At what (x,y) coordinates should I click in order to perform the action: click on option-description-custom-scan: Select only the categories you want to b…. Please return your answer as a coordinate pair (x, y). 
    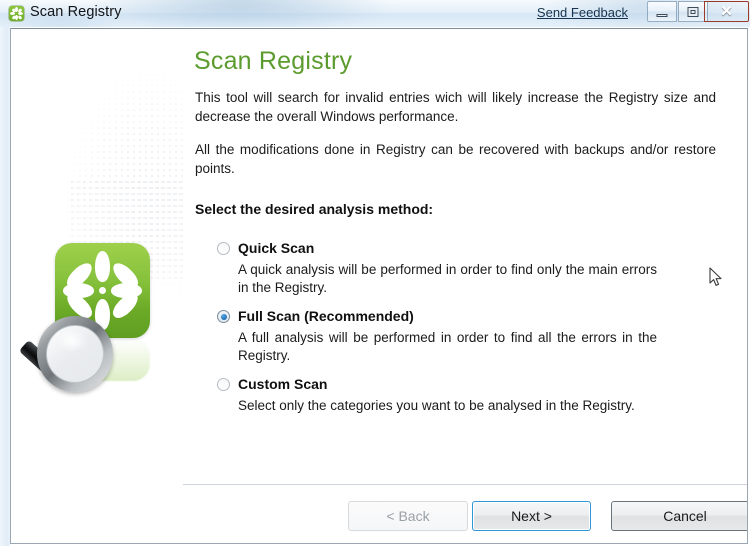
    Looking at the image, I should click on (436, 405).